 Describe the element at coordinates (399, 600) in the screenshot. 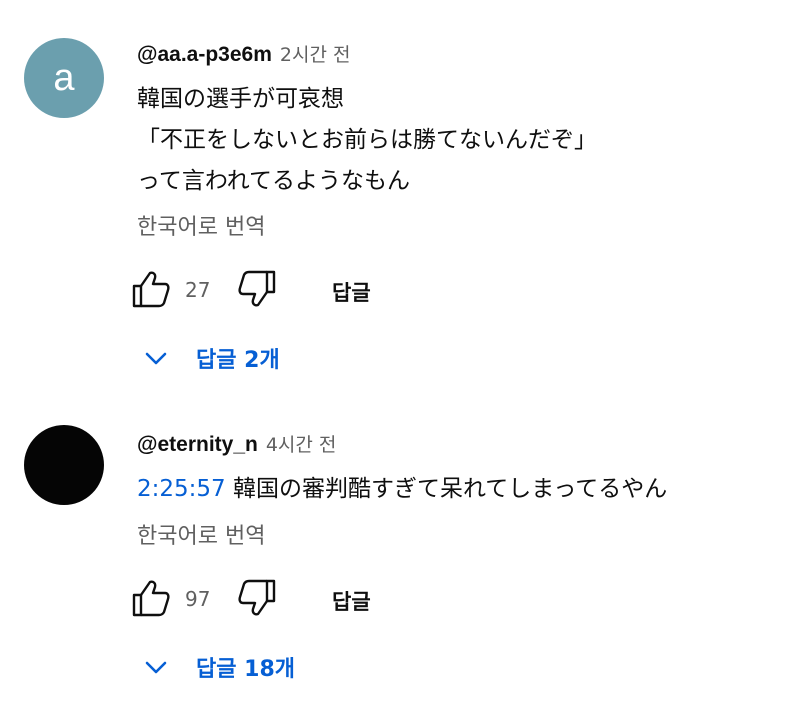

I see `comment-actions: 97 답글` at that location.